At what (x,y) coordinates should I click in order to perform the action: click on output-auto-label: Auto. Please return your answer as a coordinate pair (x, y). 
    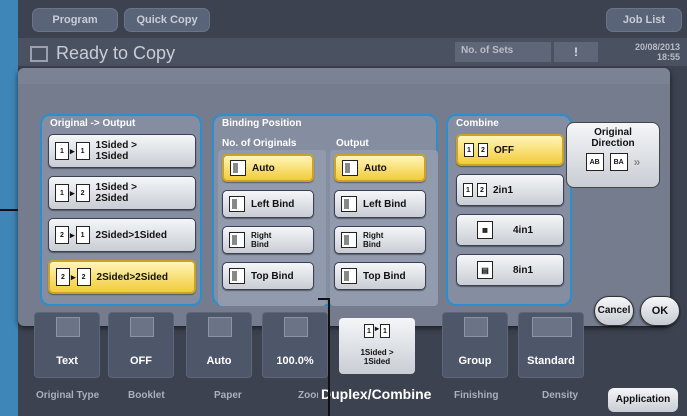
    Looking at the image, I should click on (375, 168).